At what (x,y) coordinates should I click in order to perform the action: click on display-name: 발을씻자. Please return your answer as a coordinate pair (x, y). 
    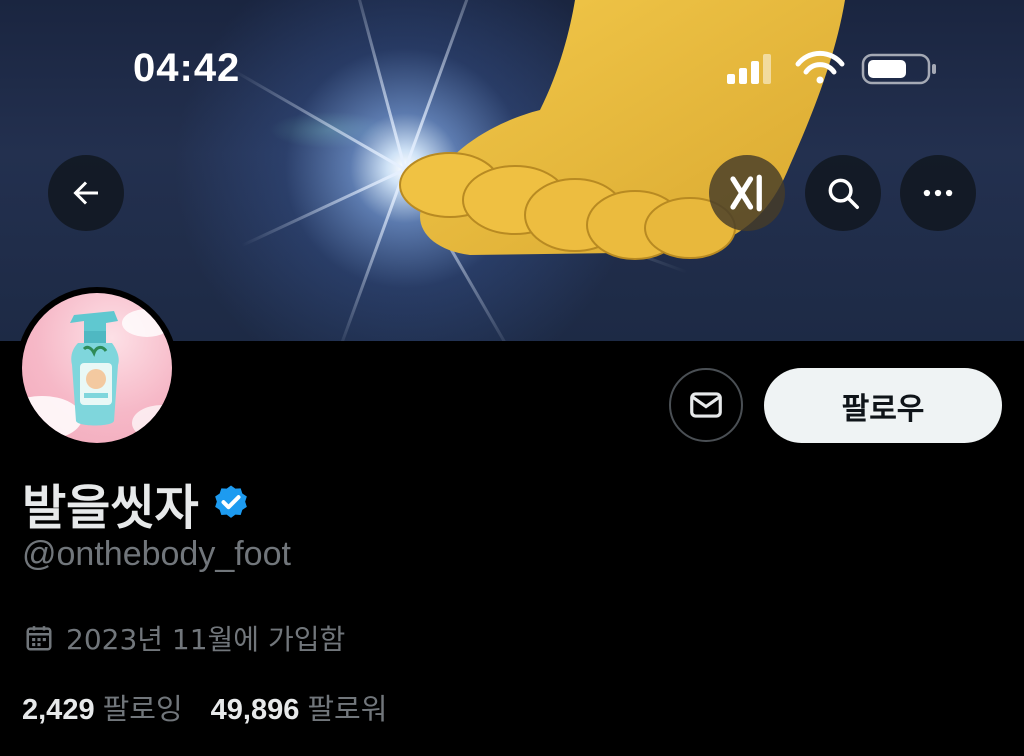
    Looking at the image, I should click on (110, 508).